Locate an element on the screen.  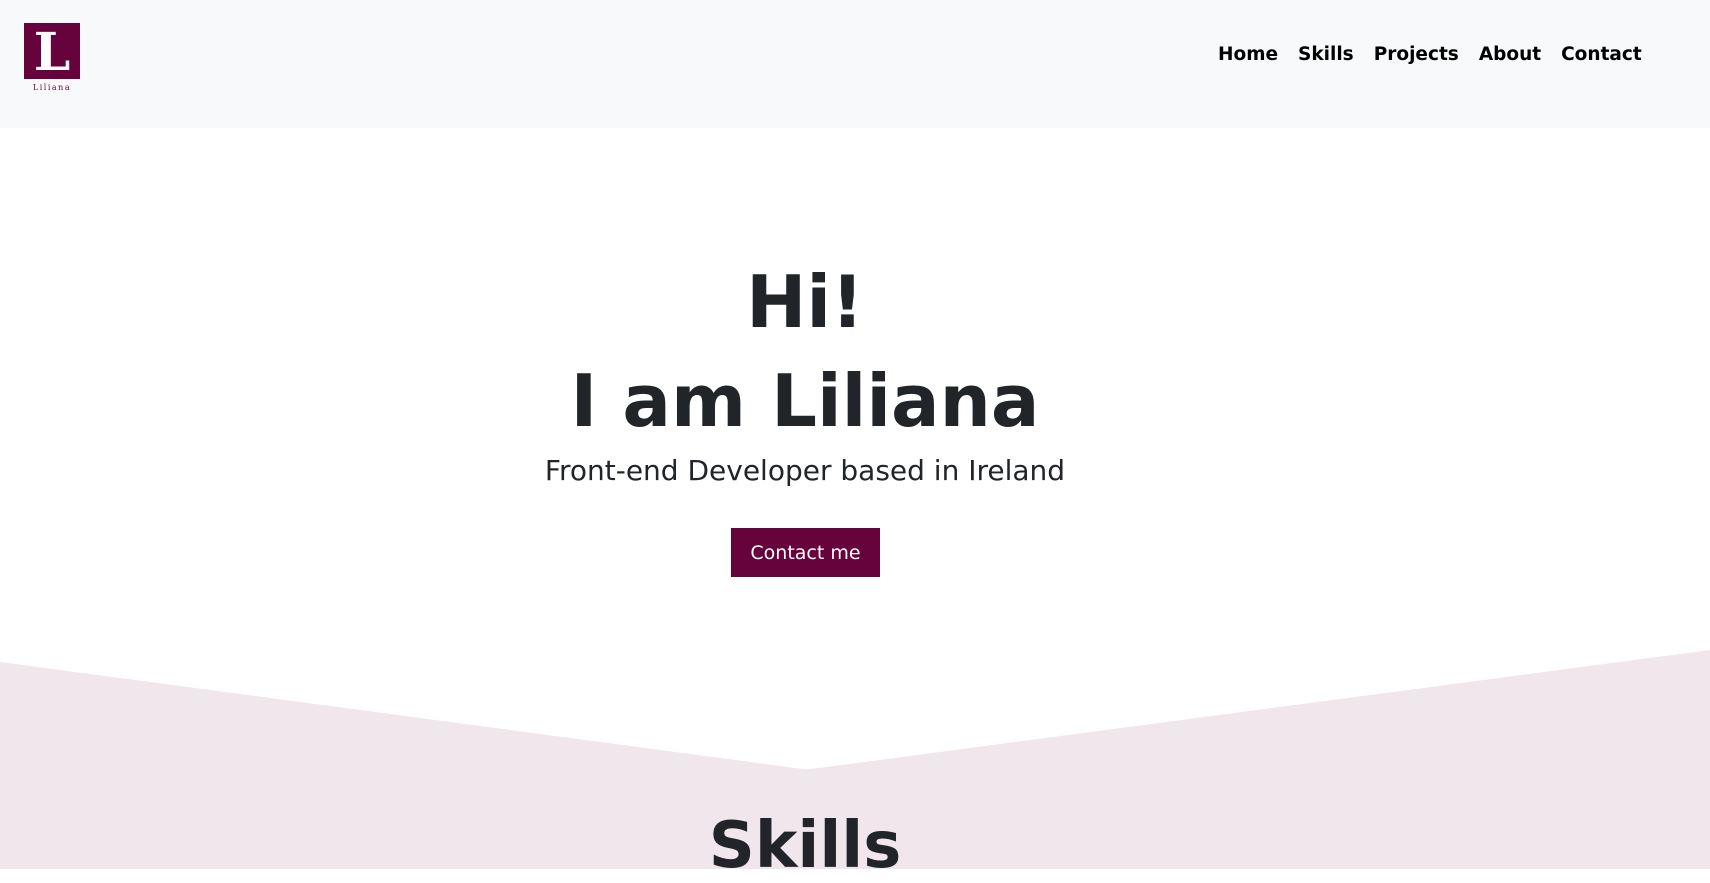
logo-name: Liliana is located at coordinates (52, 87).